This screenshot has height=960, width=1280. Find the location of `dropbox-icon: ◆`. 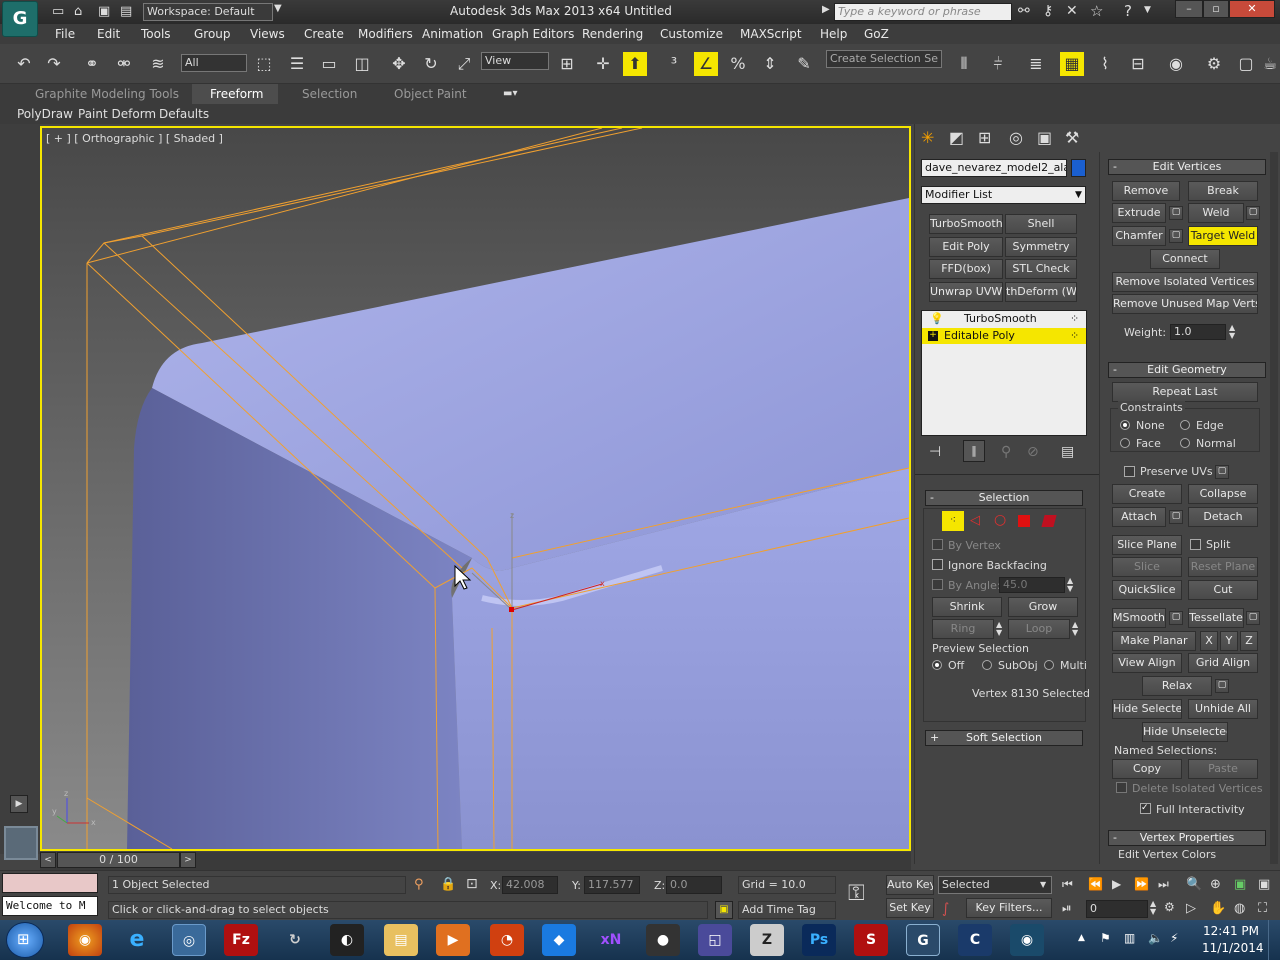

dropbox-icon: ◆ is located at coordinates (559, 940).